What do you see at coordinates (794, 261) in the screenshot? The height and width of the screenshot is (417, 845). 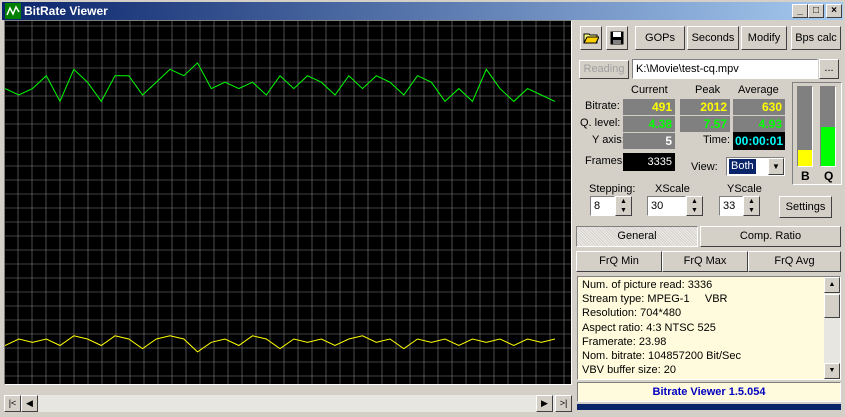 I see `frq-avg-button: FrQ Avg` at bounding box center [794, 261].